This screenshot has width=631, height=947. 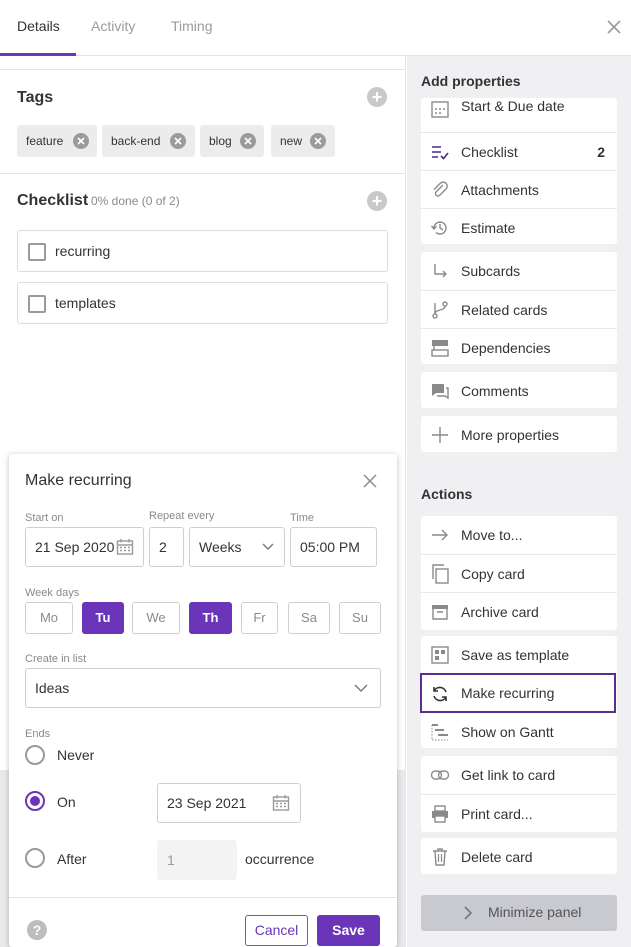 I want to click on show-on-gantt-item: Show on Gantt, so click(x=519, y=730).